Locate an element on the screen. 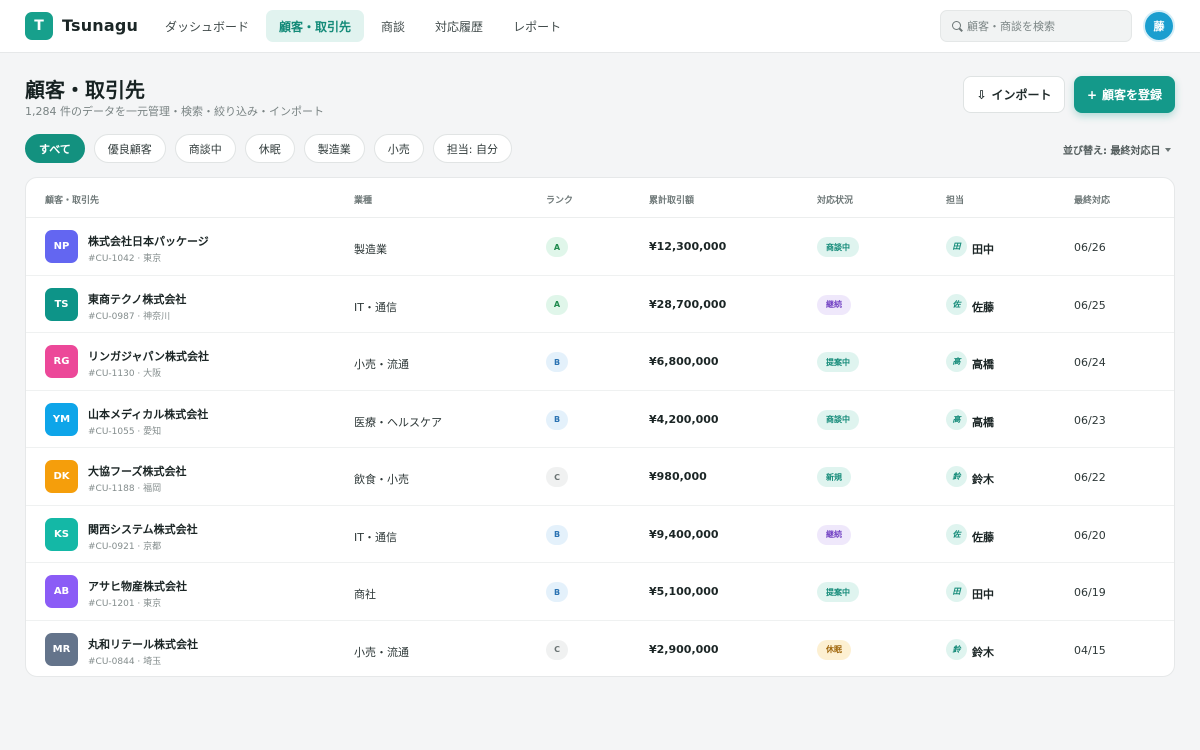 The width and height of the screenshot is (1200, 750). column-header-customer: 顧客・取引先 is located at coordinates (72, 199).